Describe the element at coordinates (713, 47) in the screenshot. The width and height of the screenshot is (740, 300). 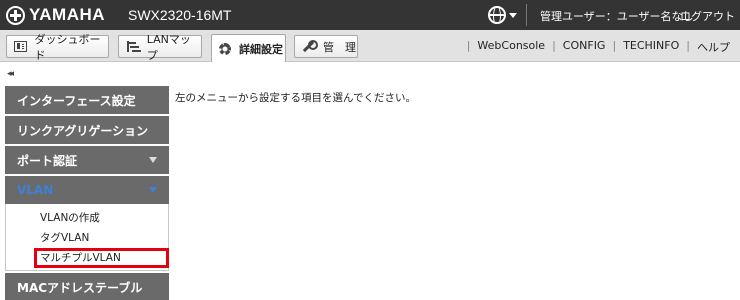
I see `help-link: ヘルプ` at that location.